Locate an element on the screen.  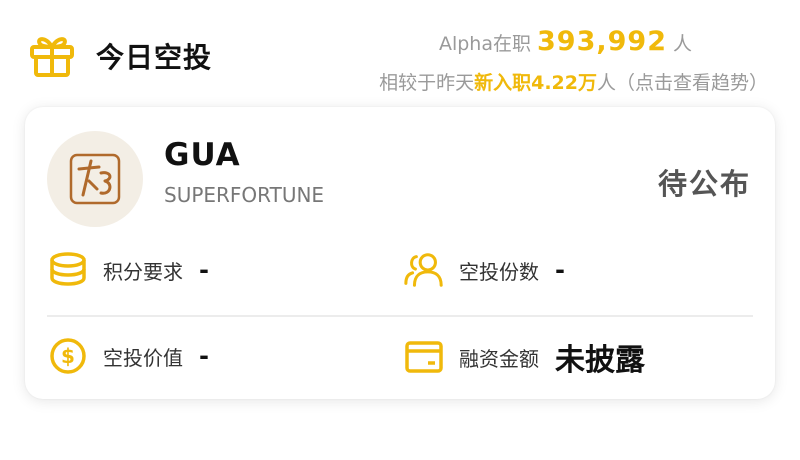
token-symbol: GUA is located at coordinates (202, 155).